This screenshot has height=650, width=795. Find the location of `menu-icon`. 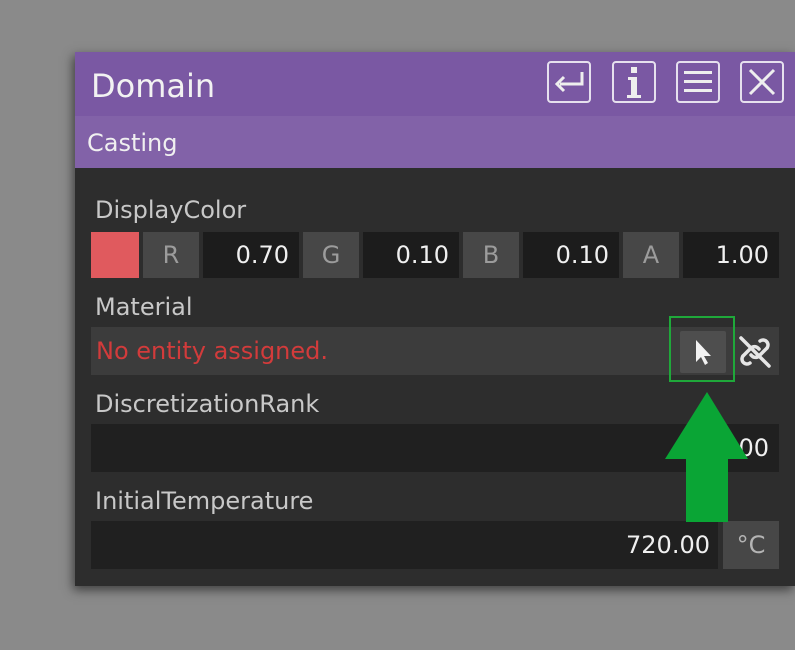

menu-icon is located at coordinates (698, 81).